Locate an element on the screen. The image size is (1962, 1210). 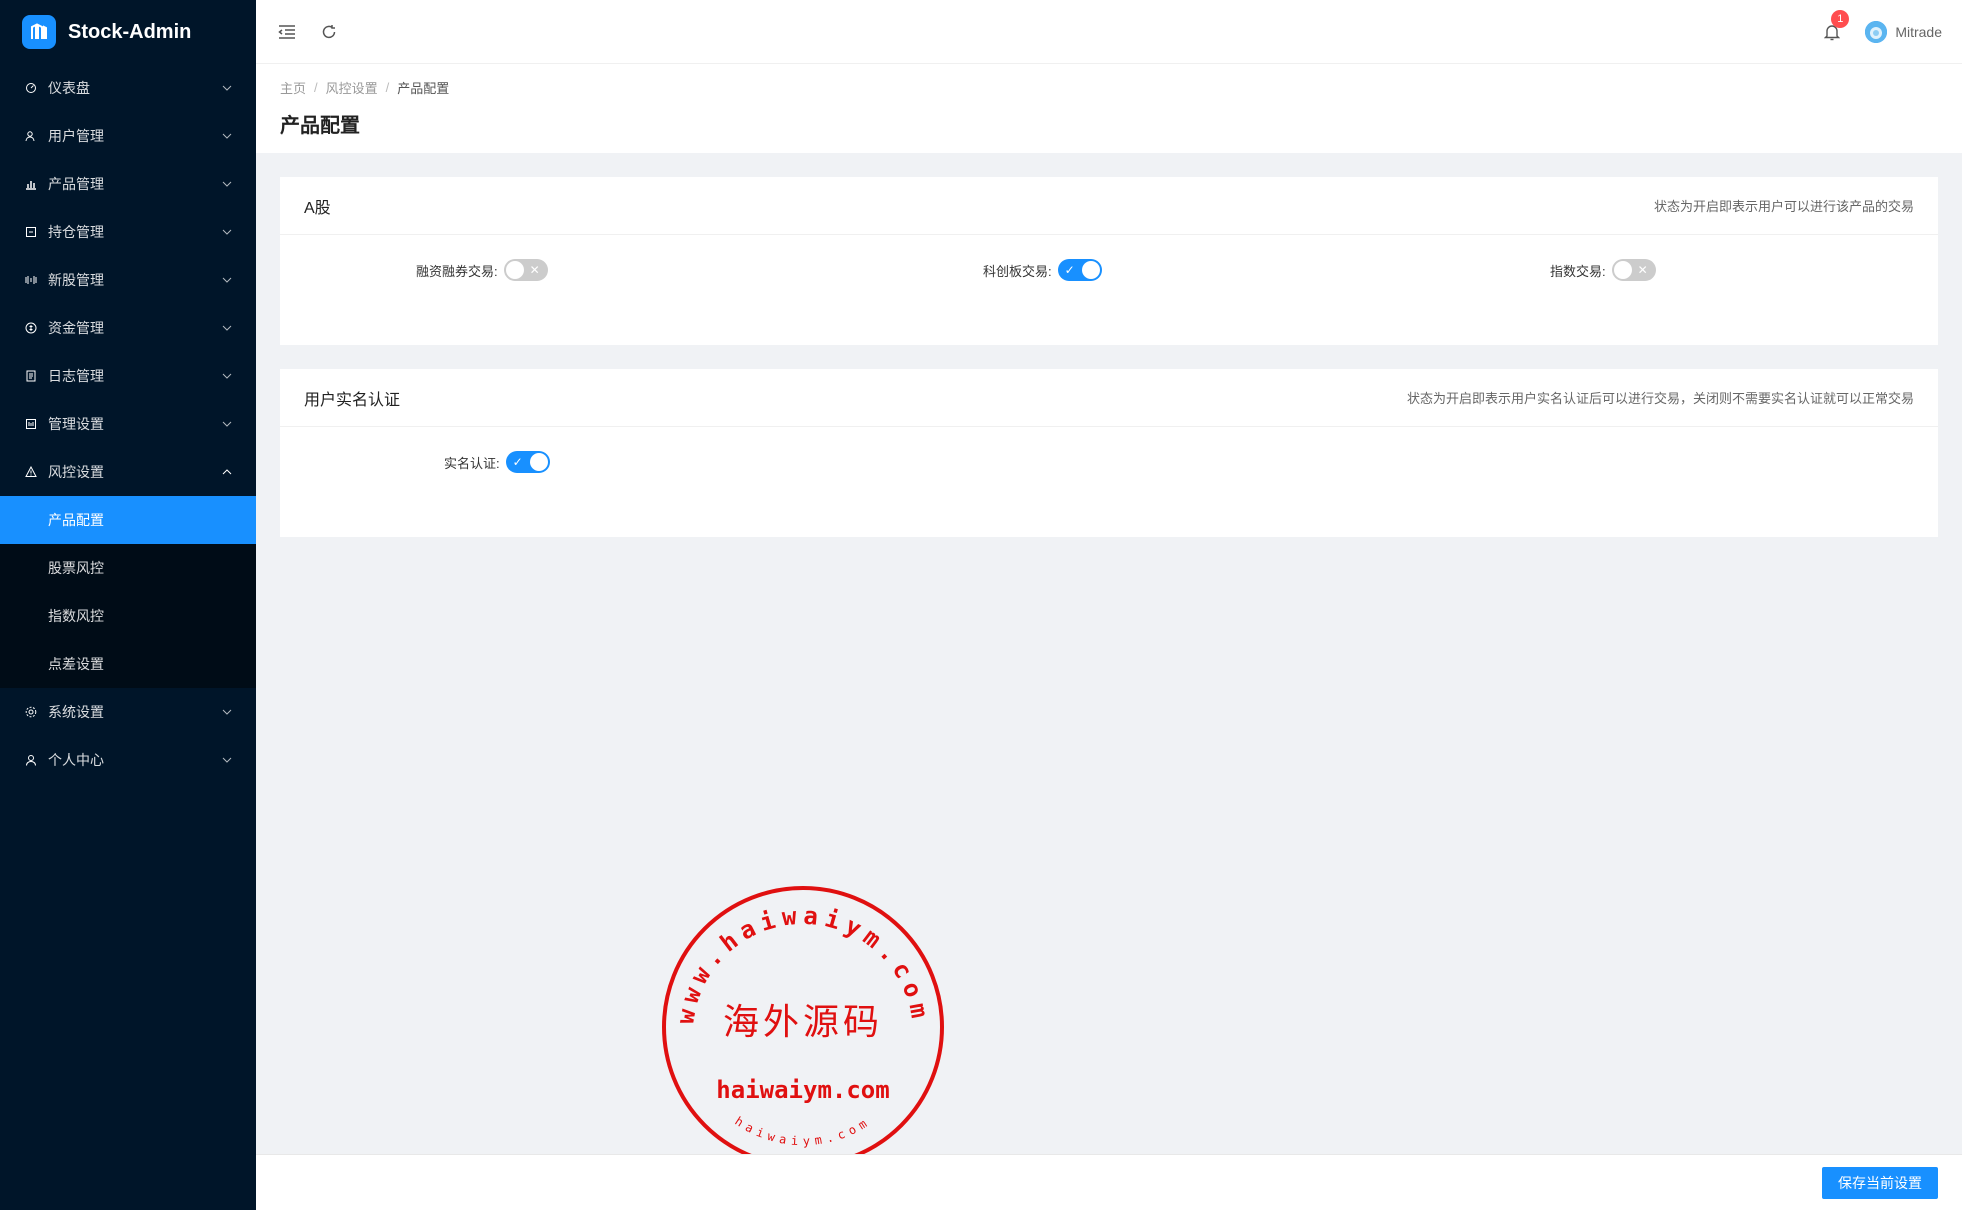
field-label: 实名认证: is located at coordinates (472, 463).